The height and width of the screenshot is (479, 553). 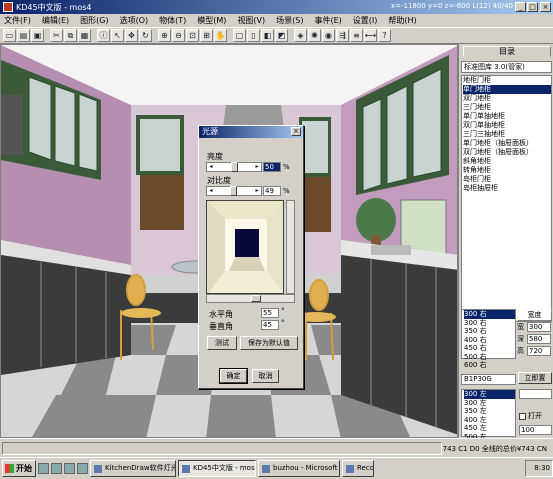 What do you see at coordinates (270, 325) in the screenshot?
I see `v-angle-value: 45` at bounding box center [270, 325].